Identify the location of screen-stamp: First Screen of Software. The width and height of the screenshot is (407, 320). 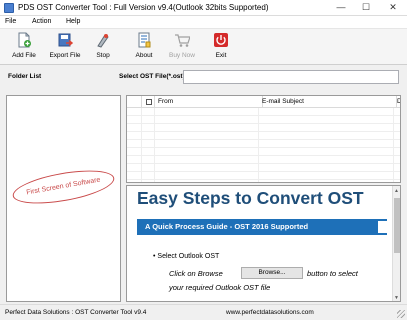
(63, 187).